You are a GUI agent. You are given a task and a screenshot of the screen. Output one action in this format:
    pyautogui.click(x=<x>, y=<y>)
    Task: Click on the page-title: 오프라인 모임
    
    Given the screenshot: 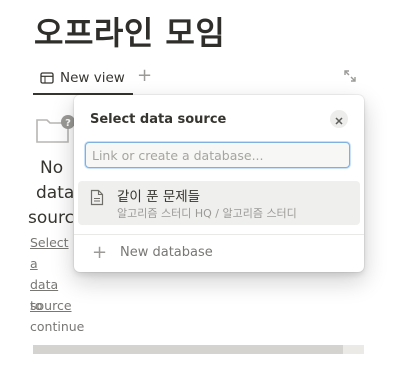 What is the action you would take?
    pyautogui.click(x=130, y=33)
    